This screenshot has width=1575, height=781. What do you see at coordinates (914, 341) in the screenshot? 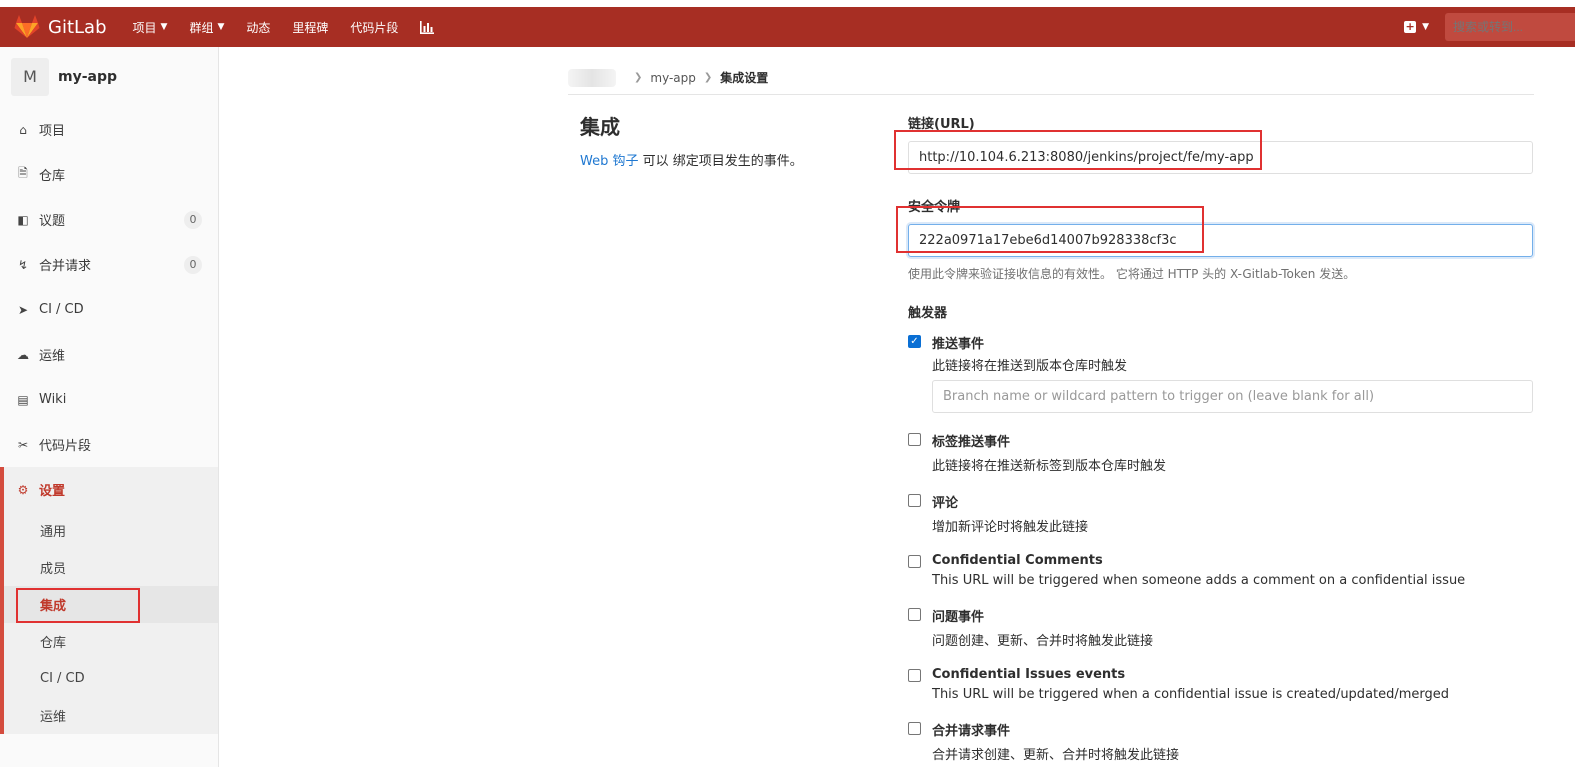
I see `push-events-checkbox: ✓` at bounding box center [914, 341].